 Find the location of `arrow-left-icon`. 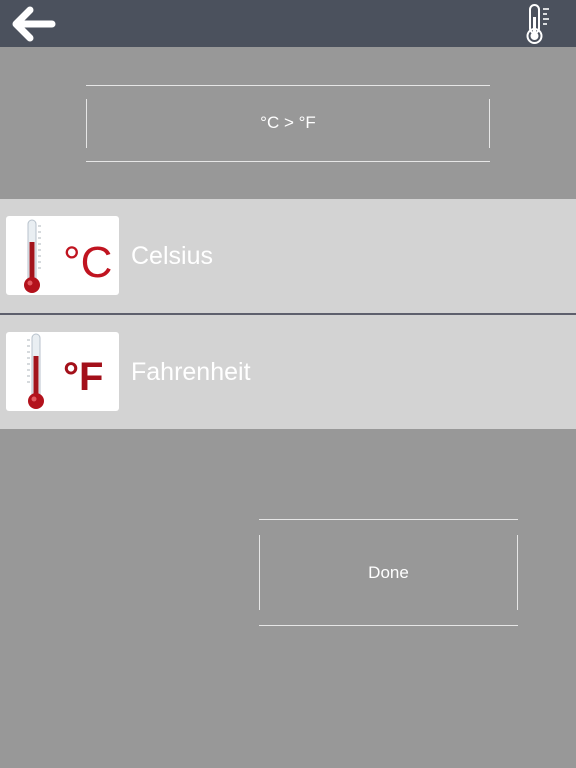

arrow-left-icon is located at coordinates (34, 24).